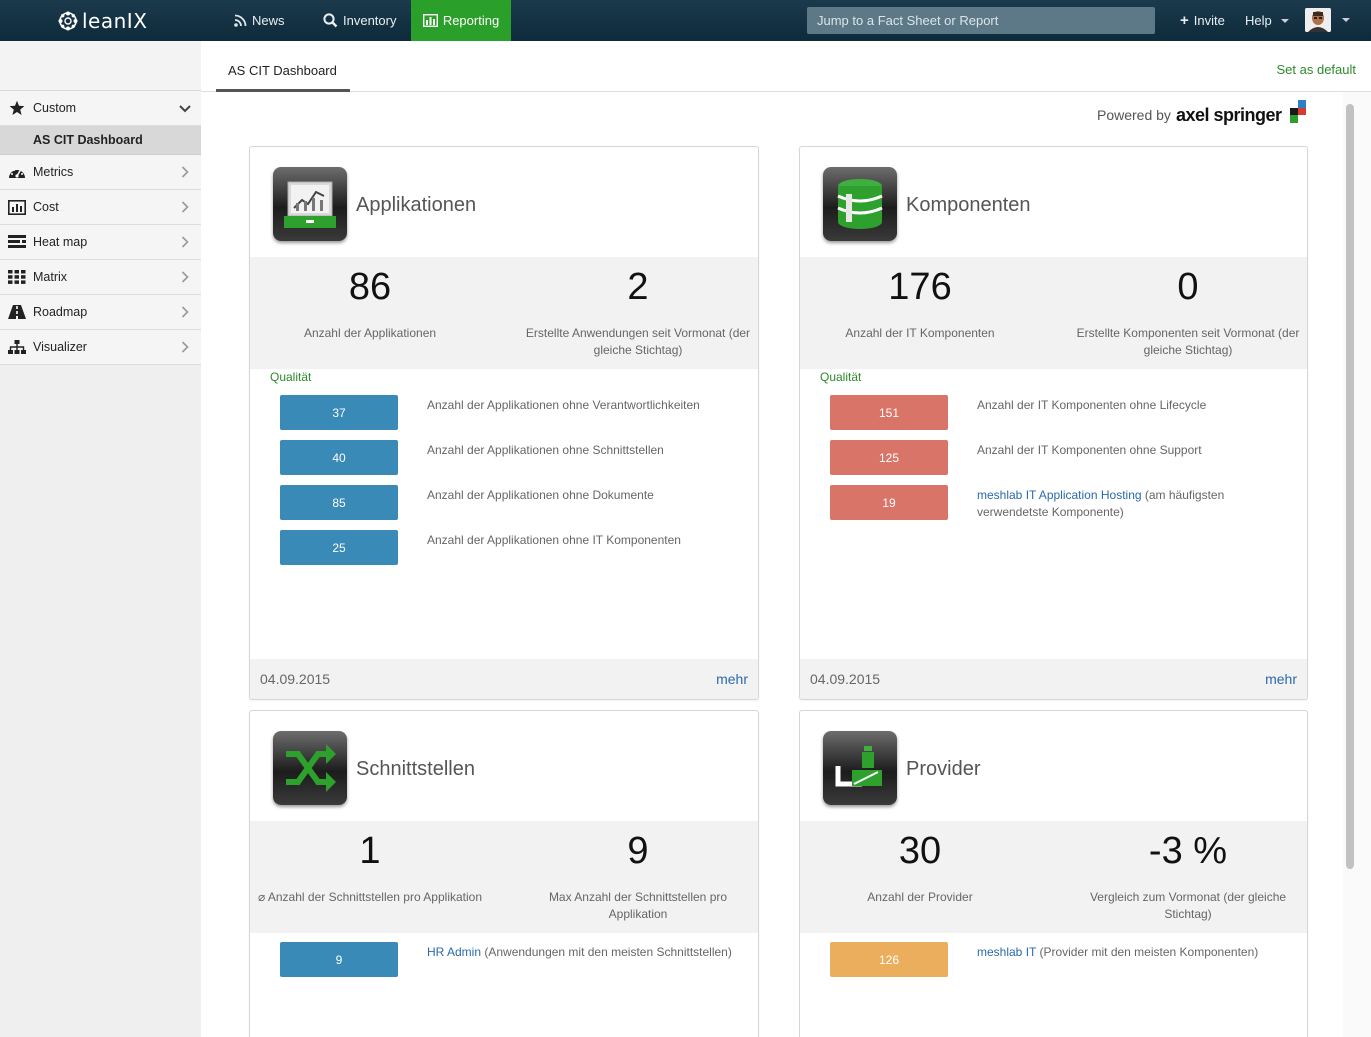 The height and width of the screenshot is (1037, 1371). What do you see at coordinates (370, 333) in the screenshot?
I see `kpi-label: Anzahl der Applikationen` at bounding box center [370, 333].